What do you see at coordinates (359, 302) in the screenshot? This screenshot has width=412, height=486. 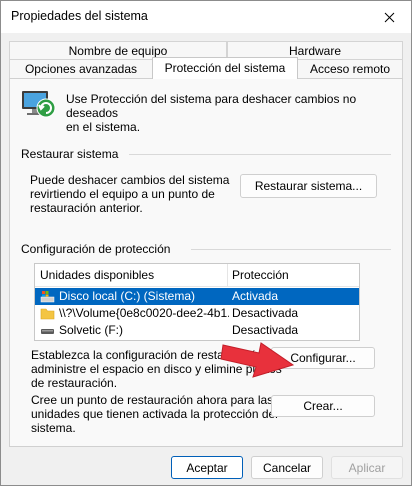 I see `list-scrollbar` at bounding box center [359, 302].